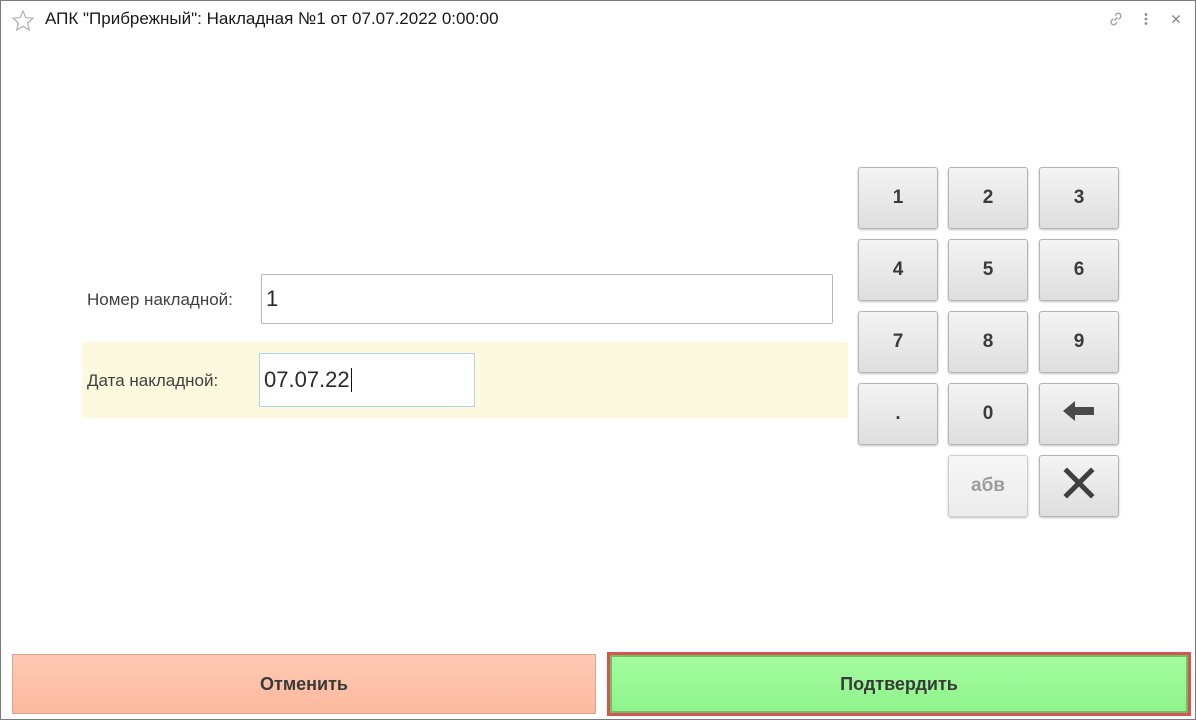 The height and width of the screenshot is (720, 1196). I want to click on key-2: 2, so click(988, 198).